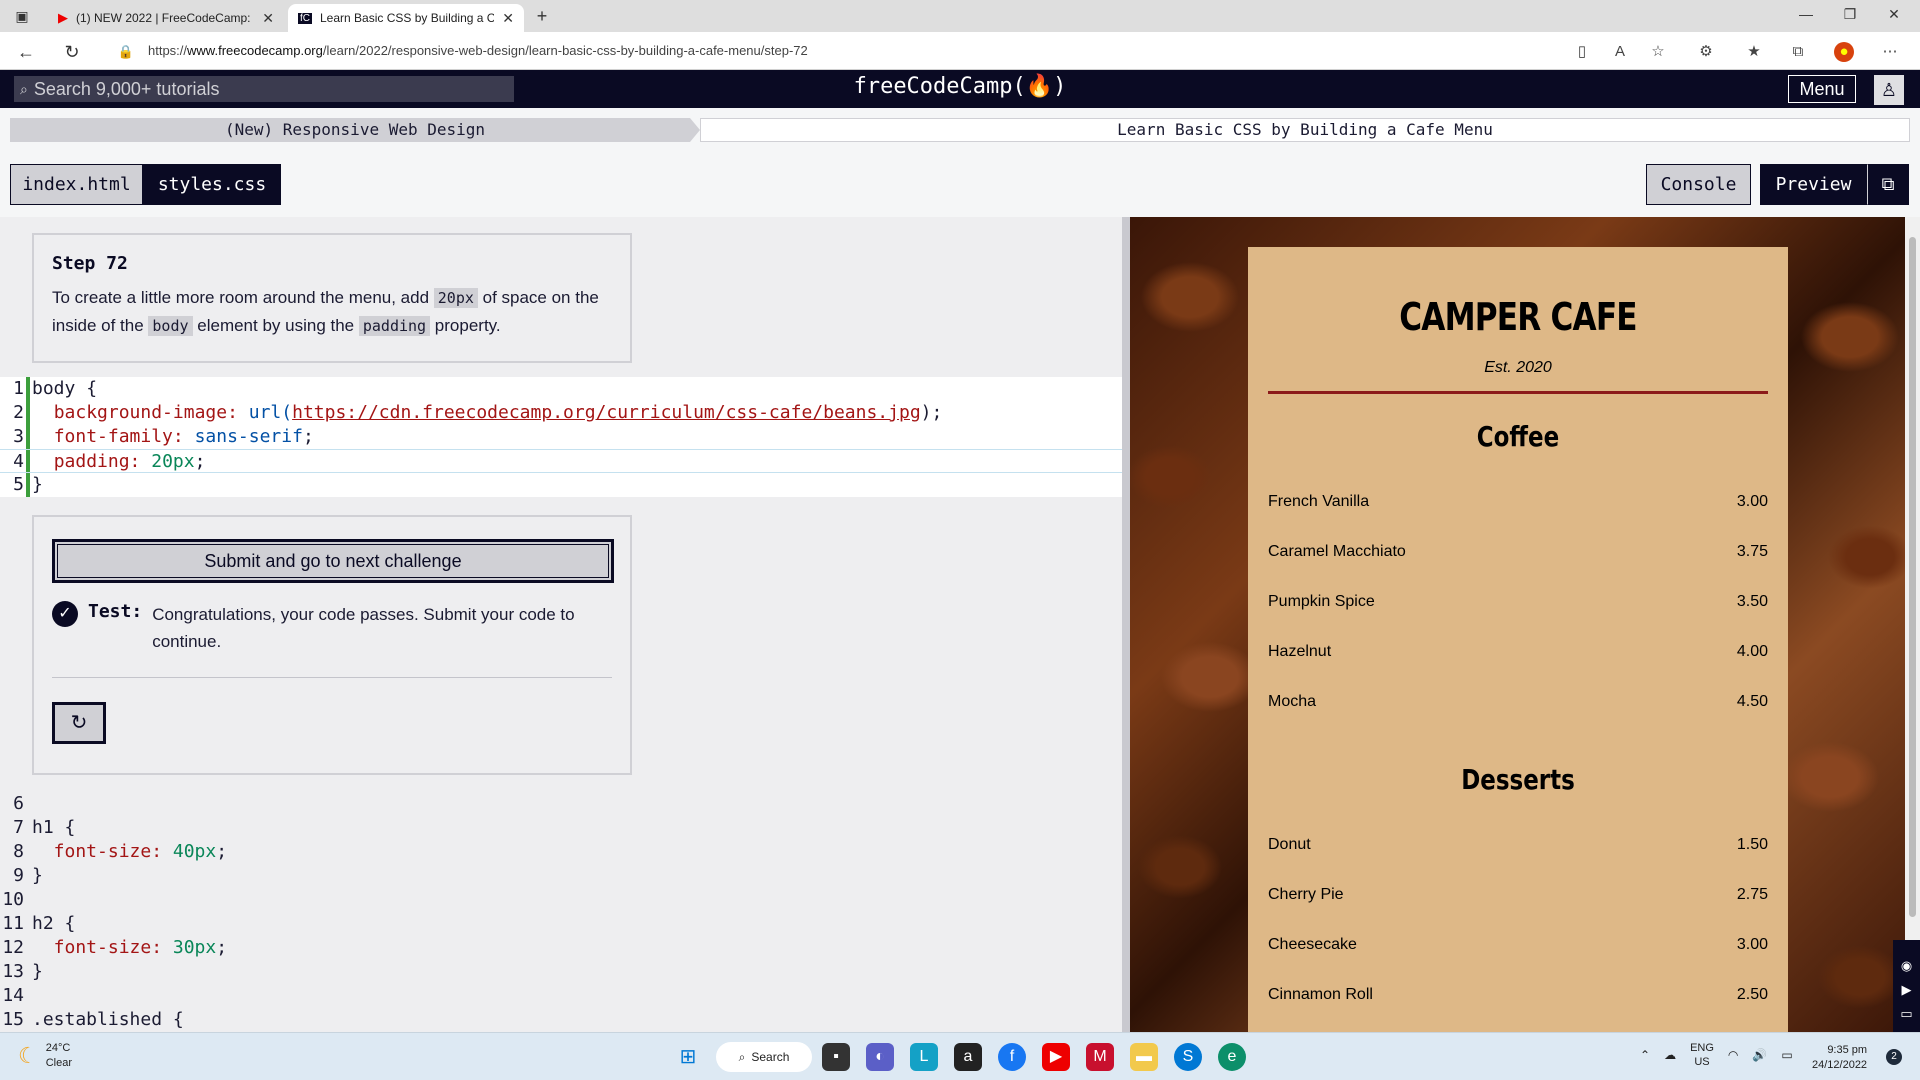 The width and height of the screenshot is (1920, 1080). Describe the element at coordinates (1752, 701) in the screenshot. I see `item-price: 4.50` at that location.